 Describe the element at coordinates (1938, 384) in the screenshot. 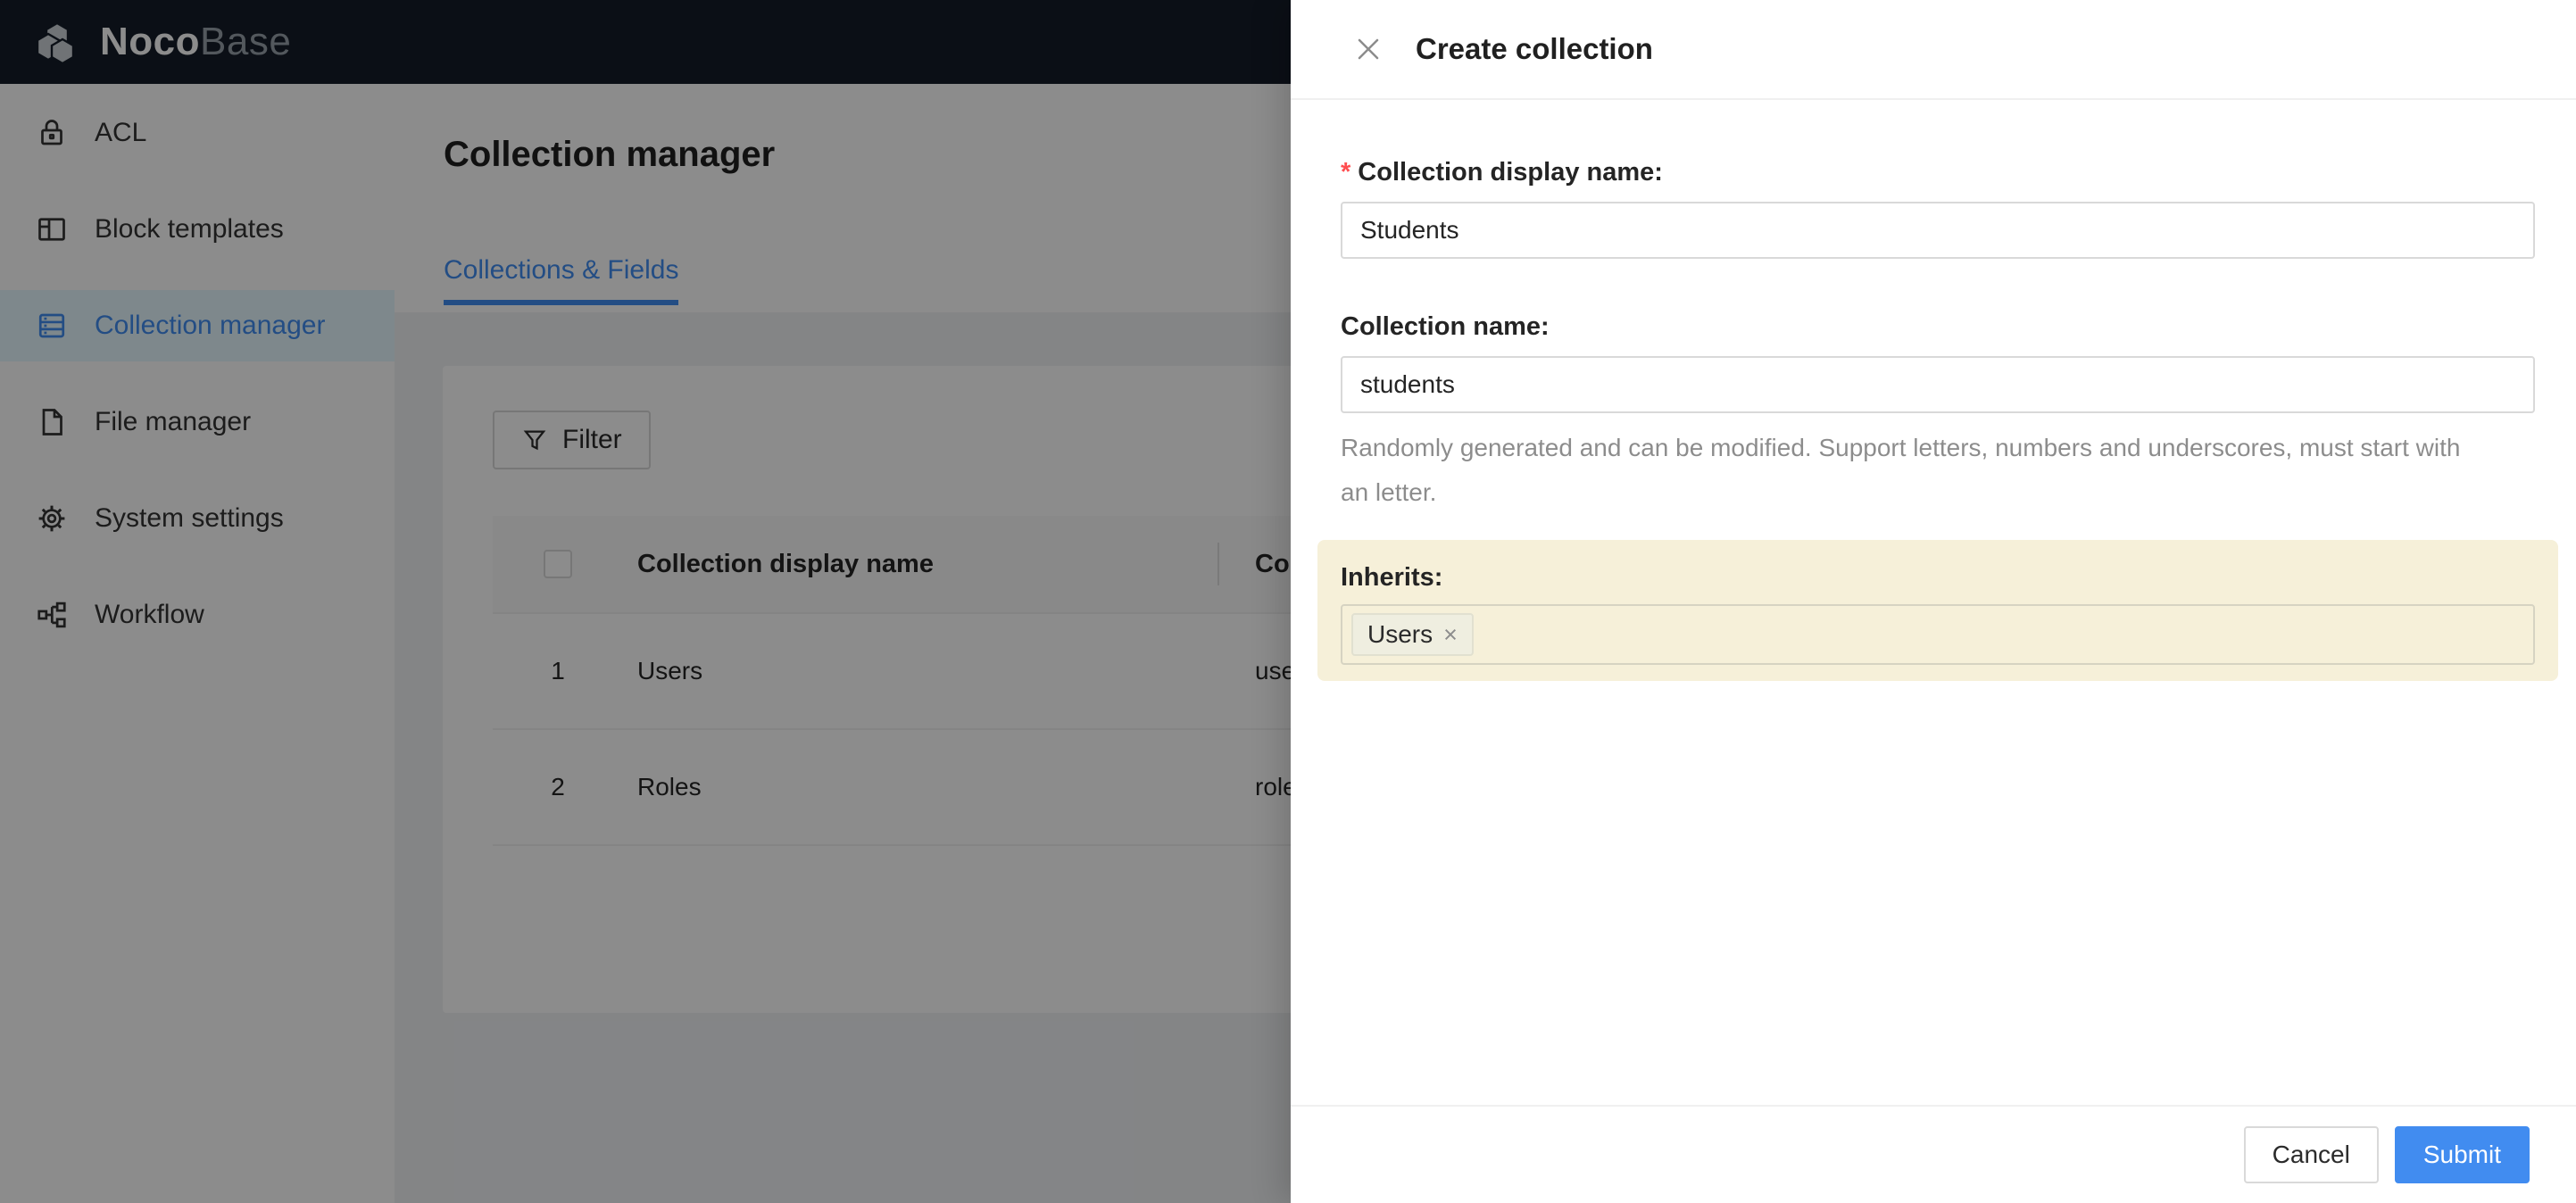

I see `collection-name-input` at that location.